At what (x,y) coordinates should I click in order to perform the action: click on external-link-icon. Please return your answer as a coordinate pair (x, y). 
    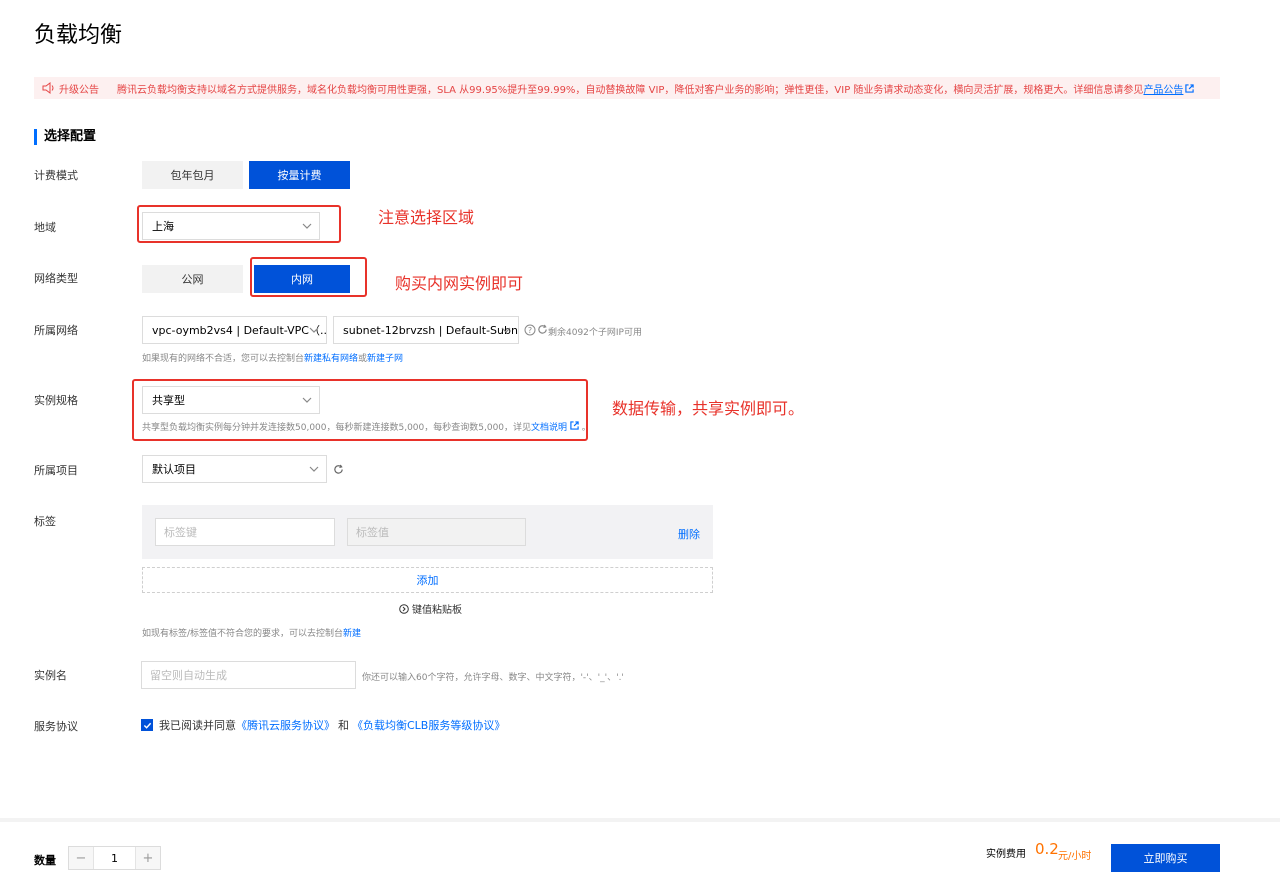
    Looking at the image, I should click on (1190, 88).